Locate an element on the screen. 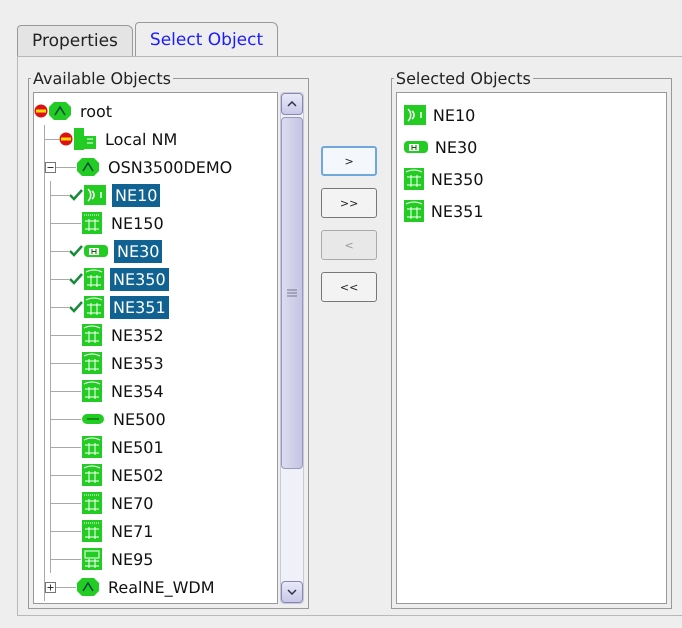 The image size is (682, 628). tree-item: NE353 is located at coordinates (137, 363).